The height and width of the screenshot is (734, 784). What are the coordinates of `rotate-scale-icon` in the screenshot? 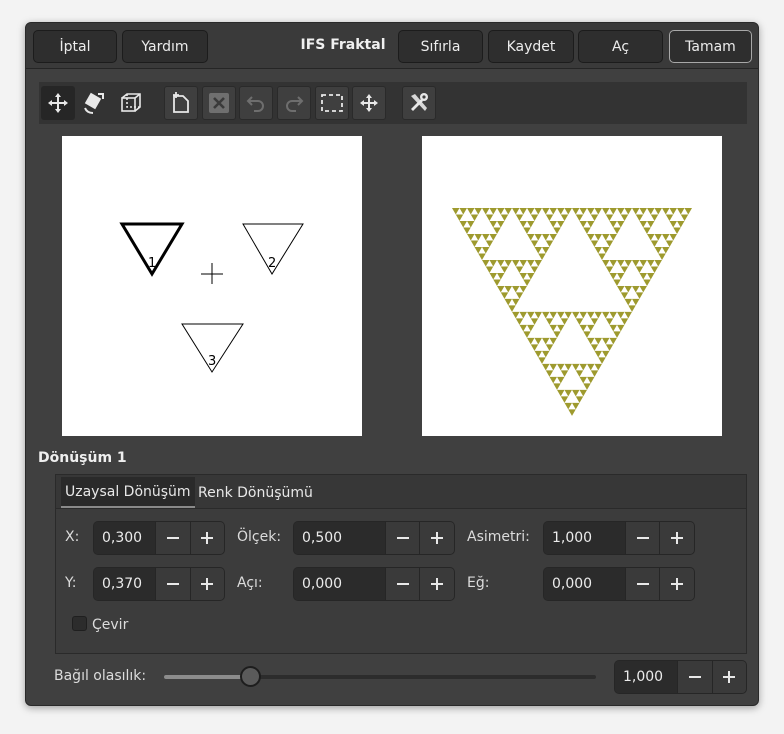 It's located at (94, 103).